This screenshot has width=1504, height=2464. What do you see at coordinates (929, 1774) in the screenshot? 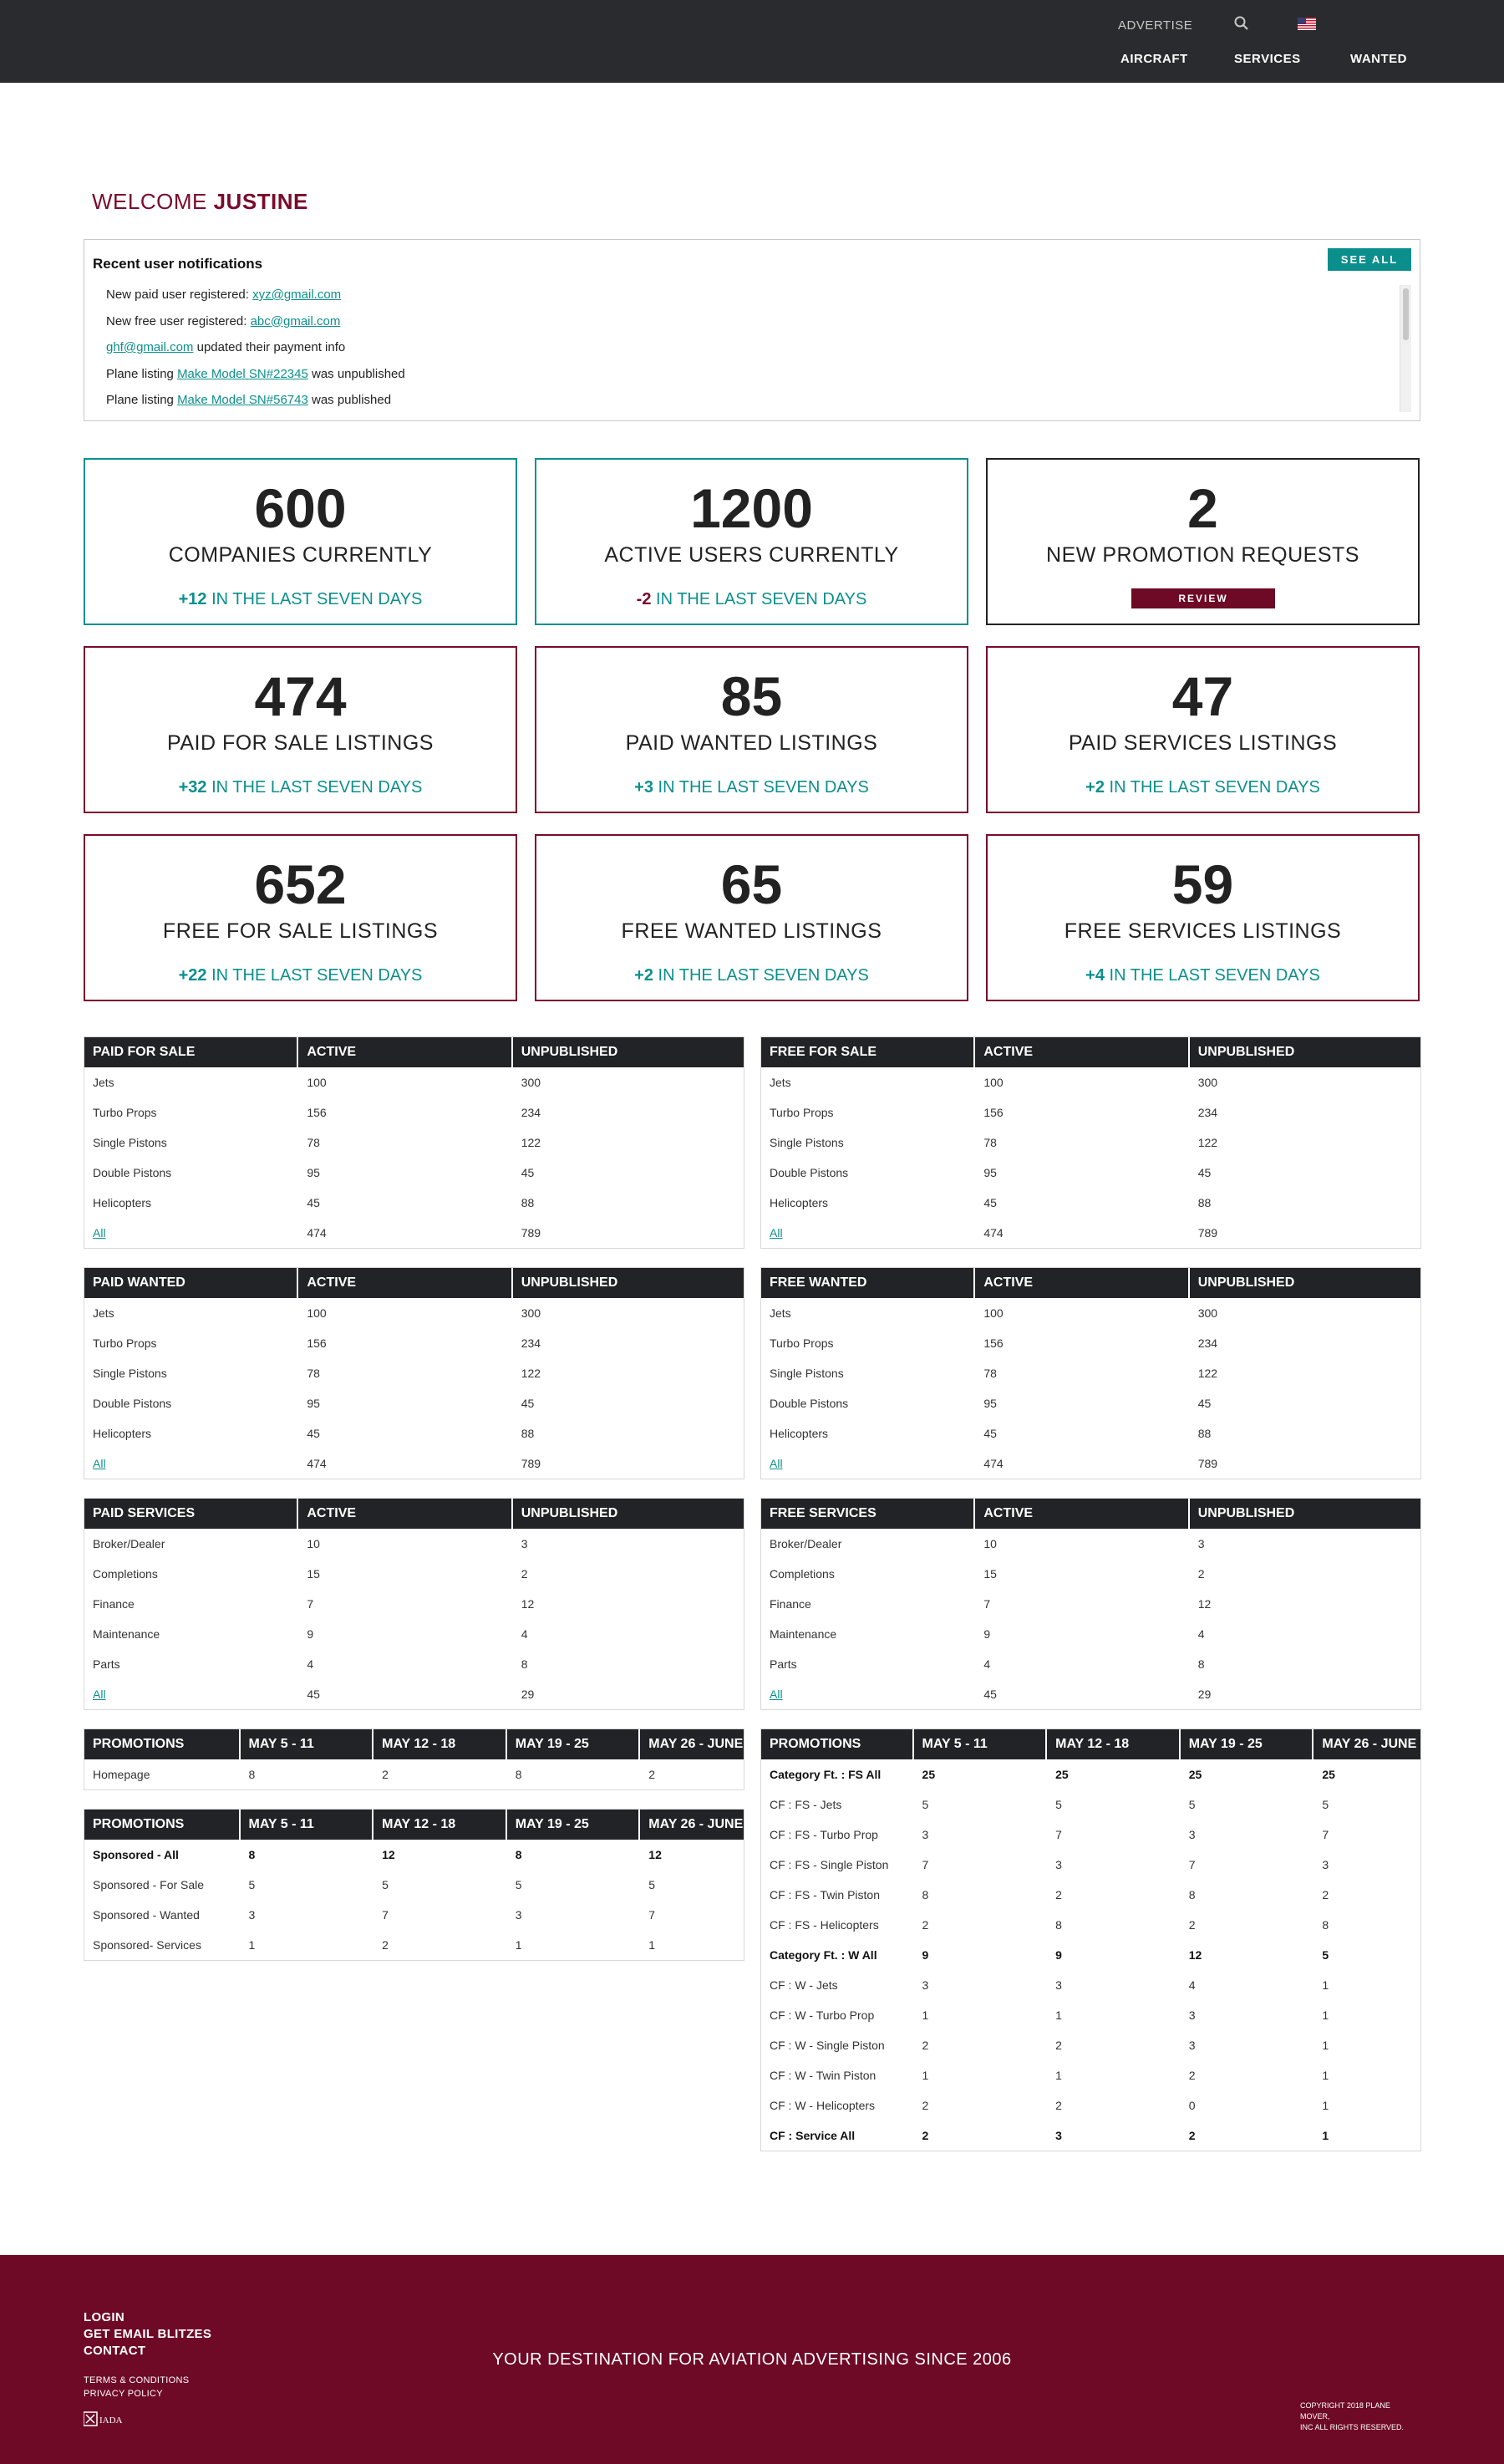
I see `table-cell: 25` at bounding box center [929, 1774].